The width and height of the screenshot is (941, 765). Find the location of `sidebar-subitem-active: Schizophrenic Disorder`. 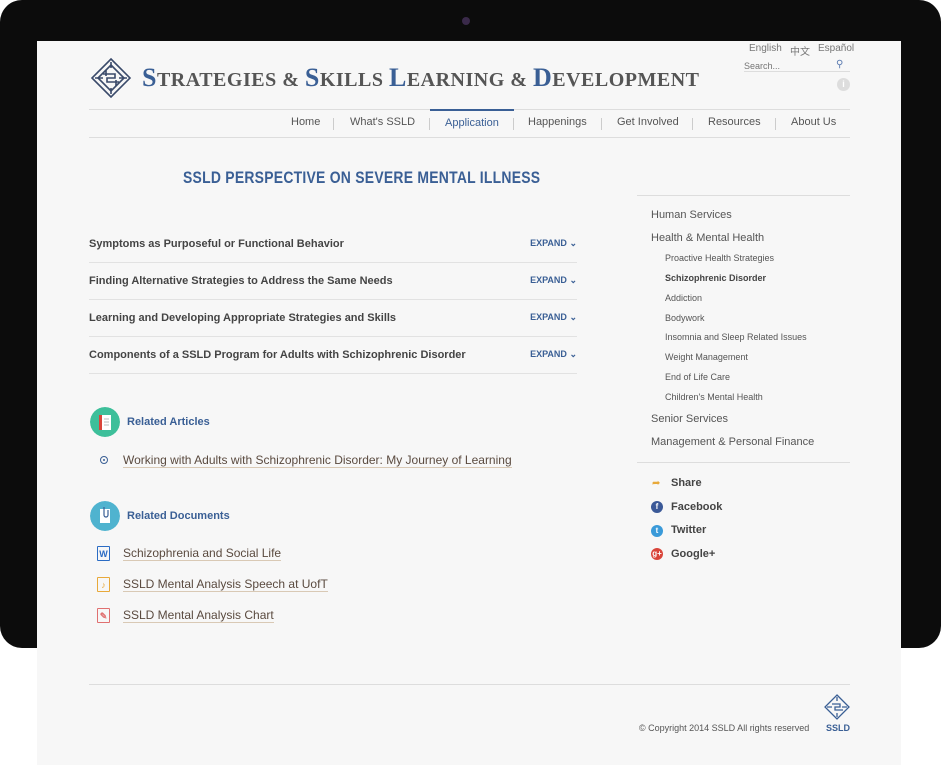

sidebar-subitem-active: Schizophrenic Disorder is located at coordinates (715, 278).